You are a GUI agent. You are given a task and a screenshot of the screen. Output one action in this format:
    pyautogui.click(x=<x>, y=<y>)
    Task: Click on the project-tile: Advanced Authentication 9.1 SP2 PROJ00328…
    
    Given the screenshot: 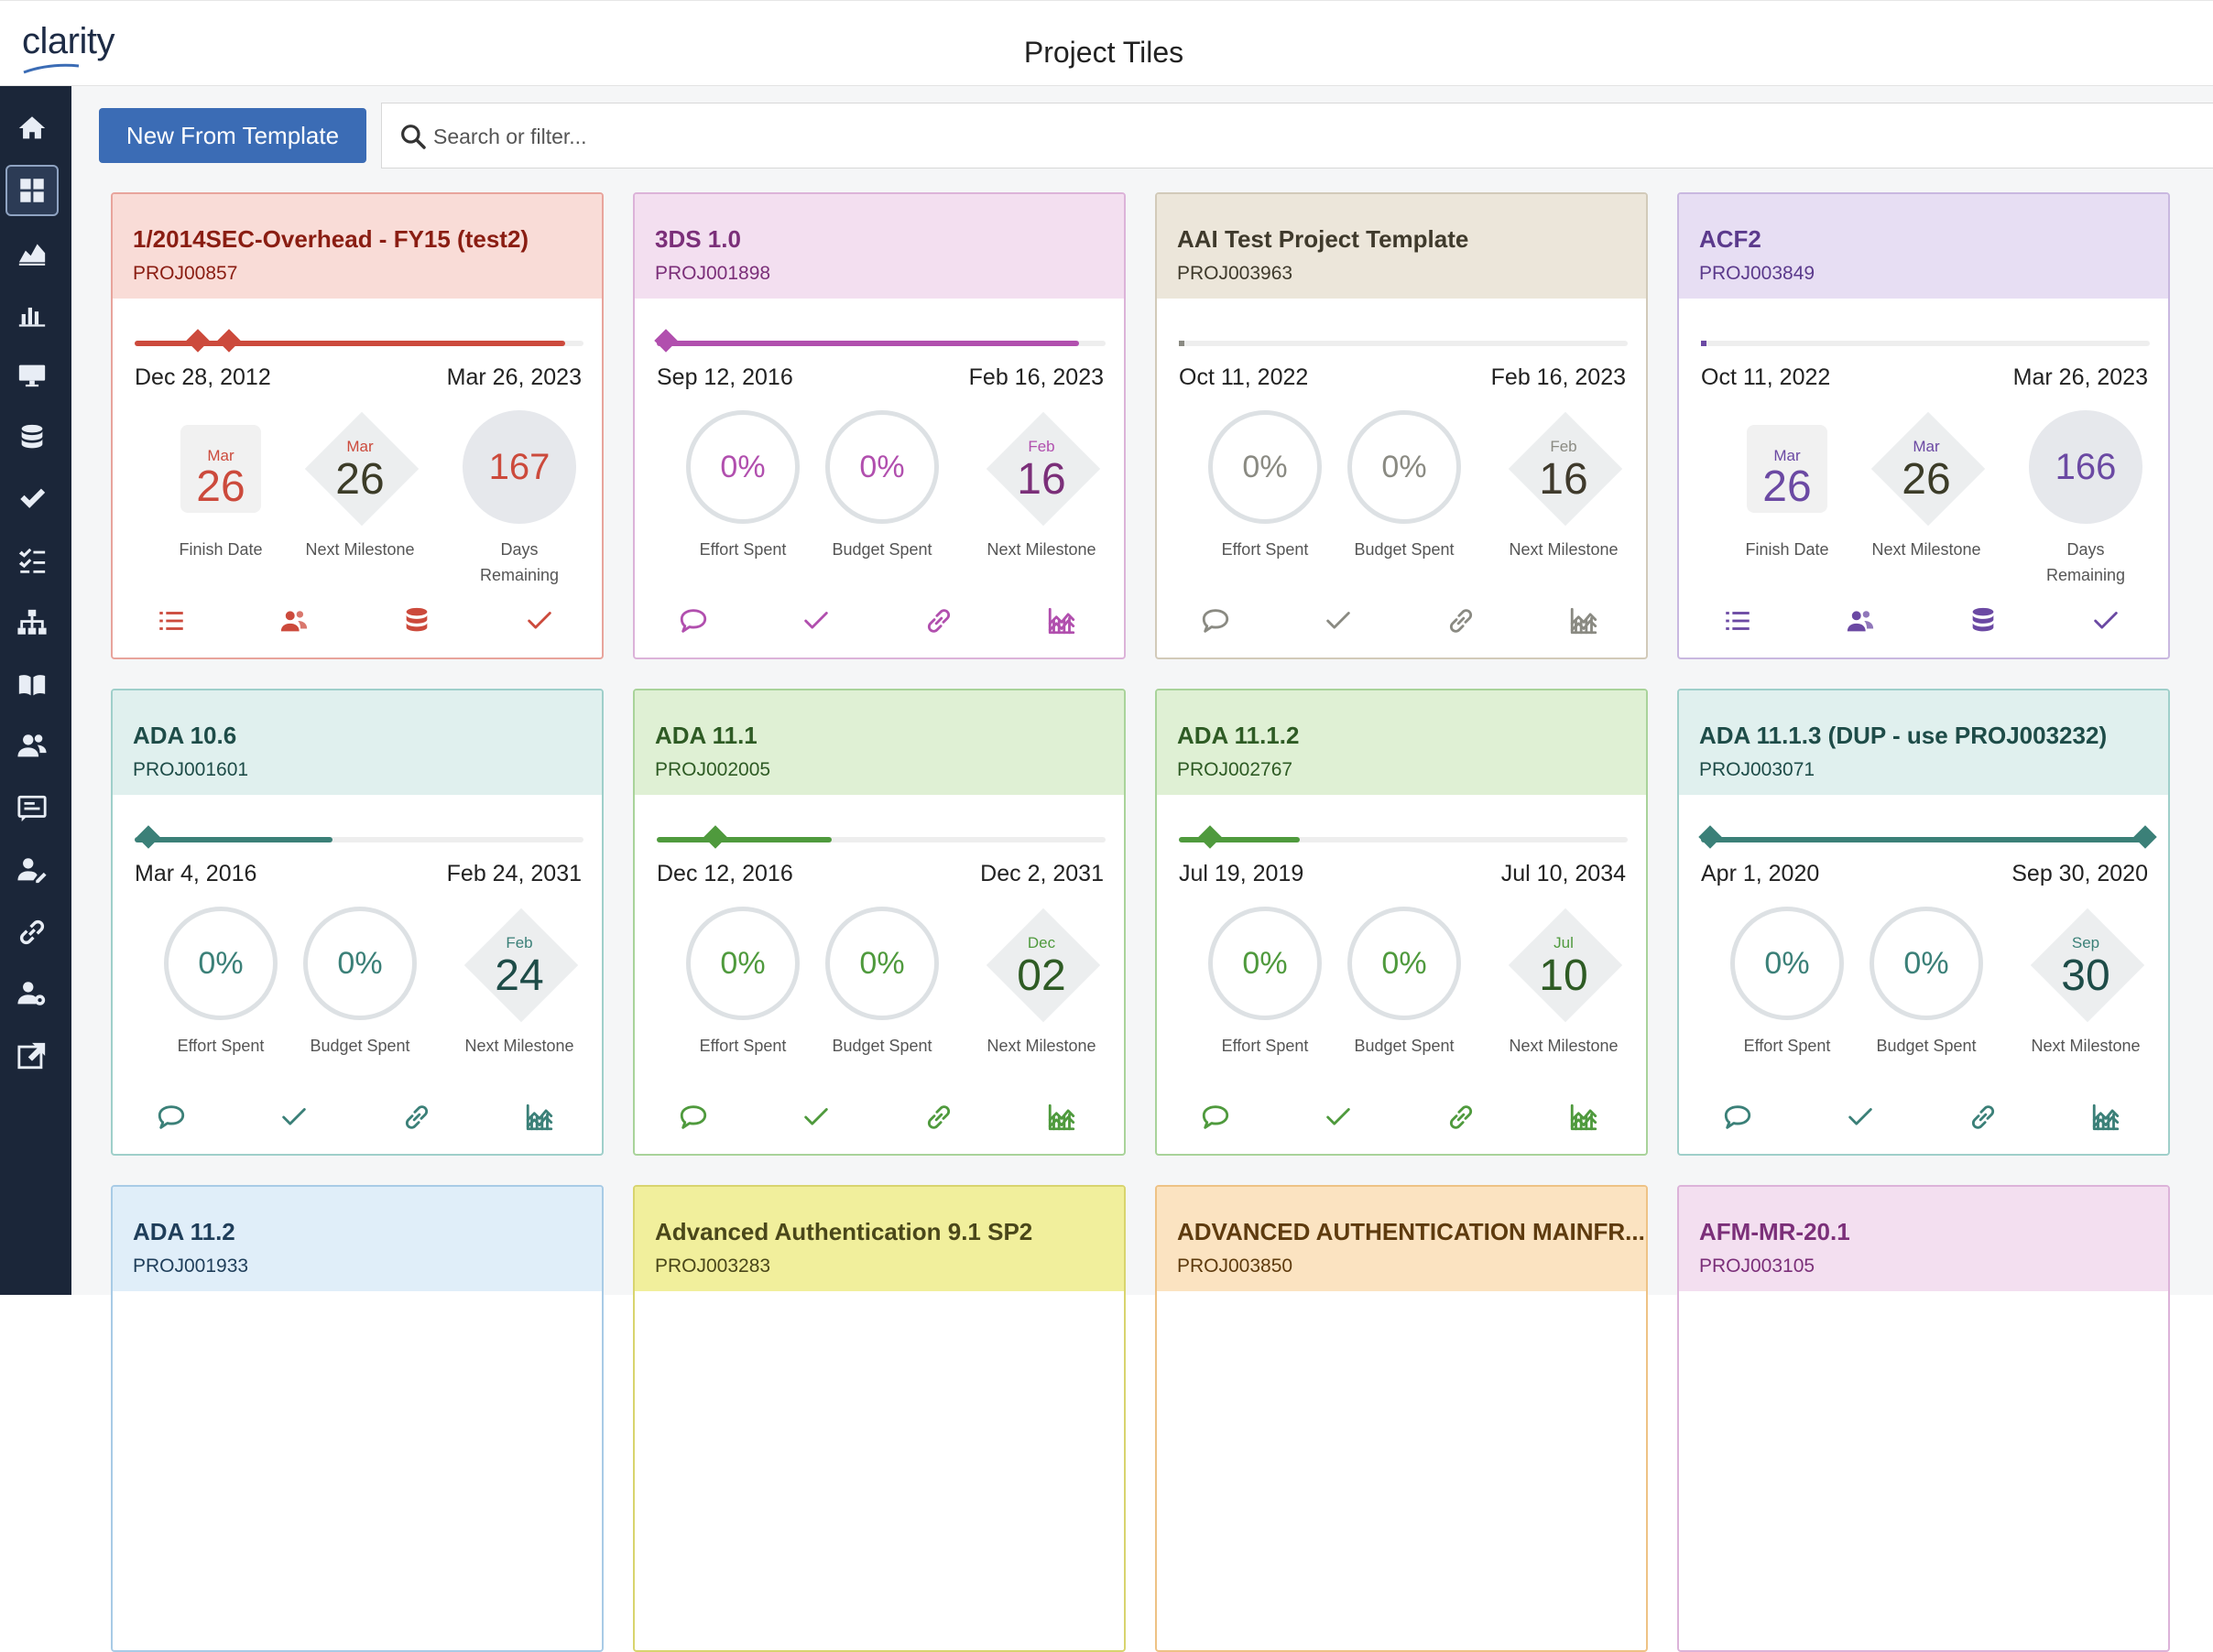 What is the action you would take?
    pyautogui.click(x=879, y=1419)
    